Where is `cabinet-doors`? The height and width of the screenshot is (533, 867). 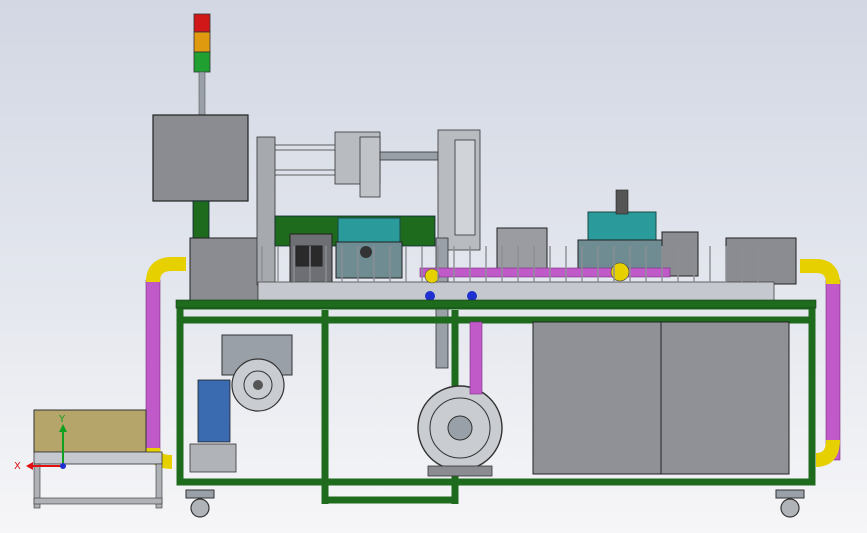
cabinet-doors is located at coordinates (661, 398).